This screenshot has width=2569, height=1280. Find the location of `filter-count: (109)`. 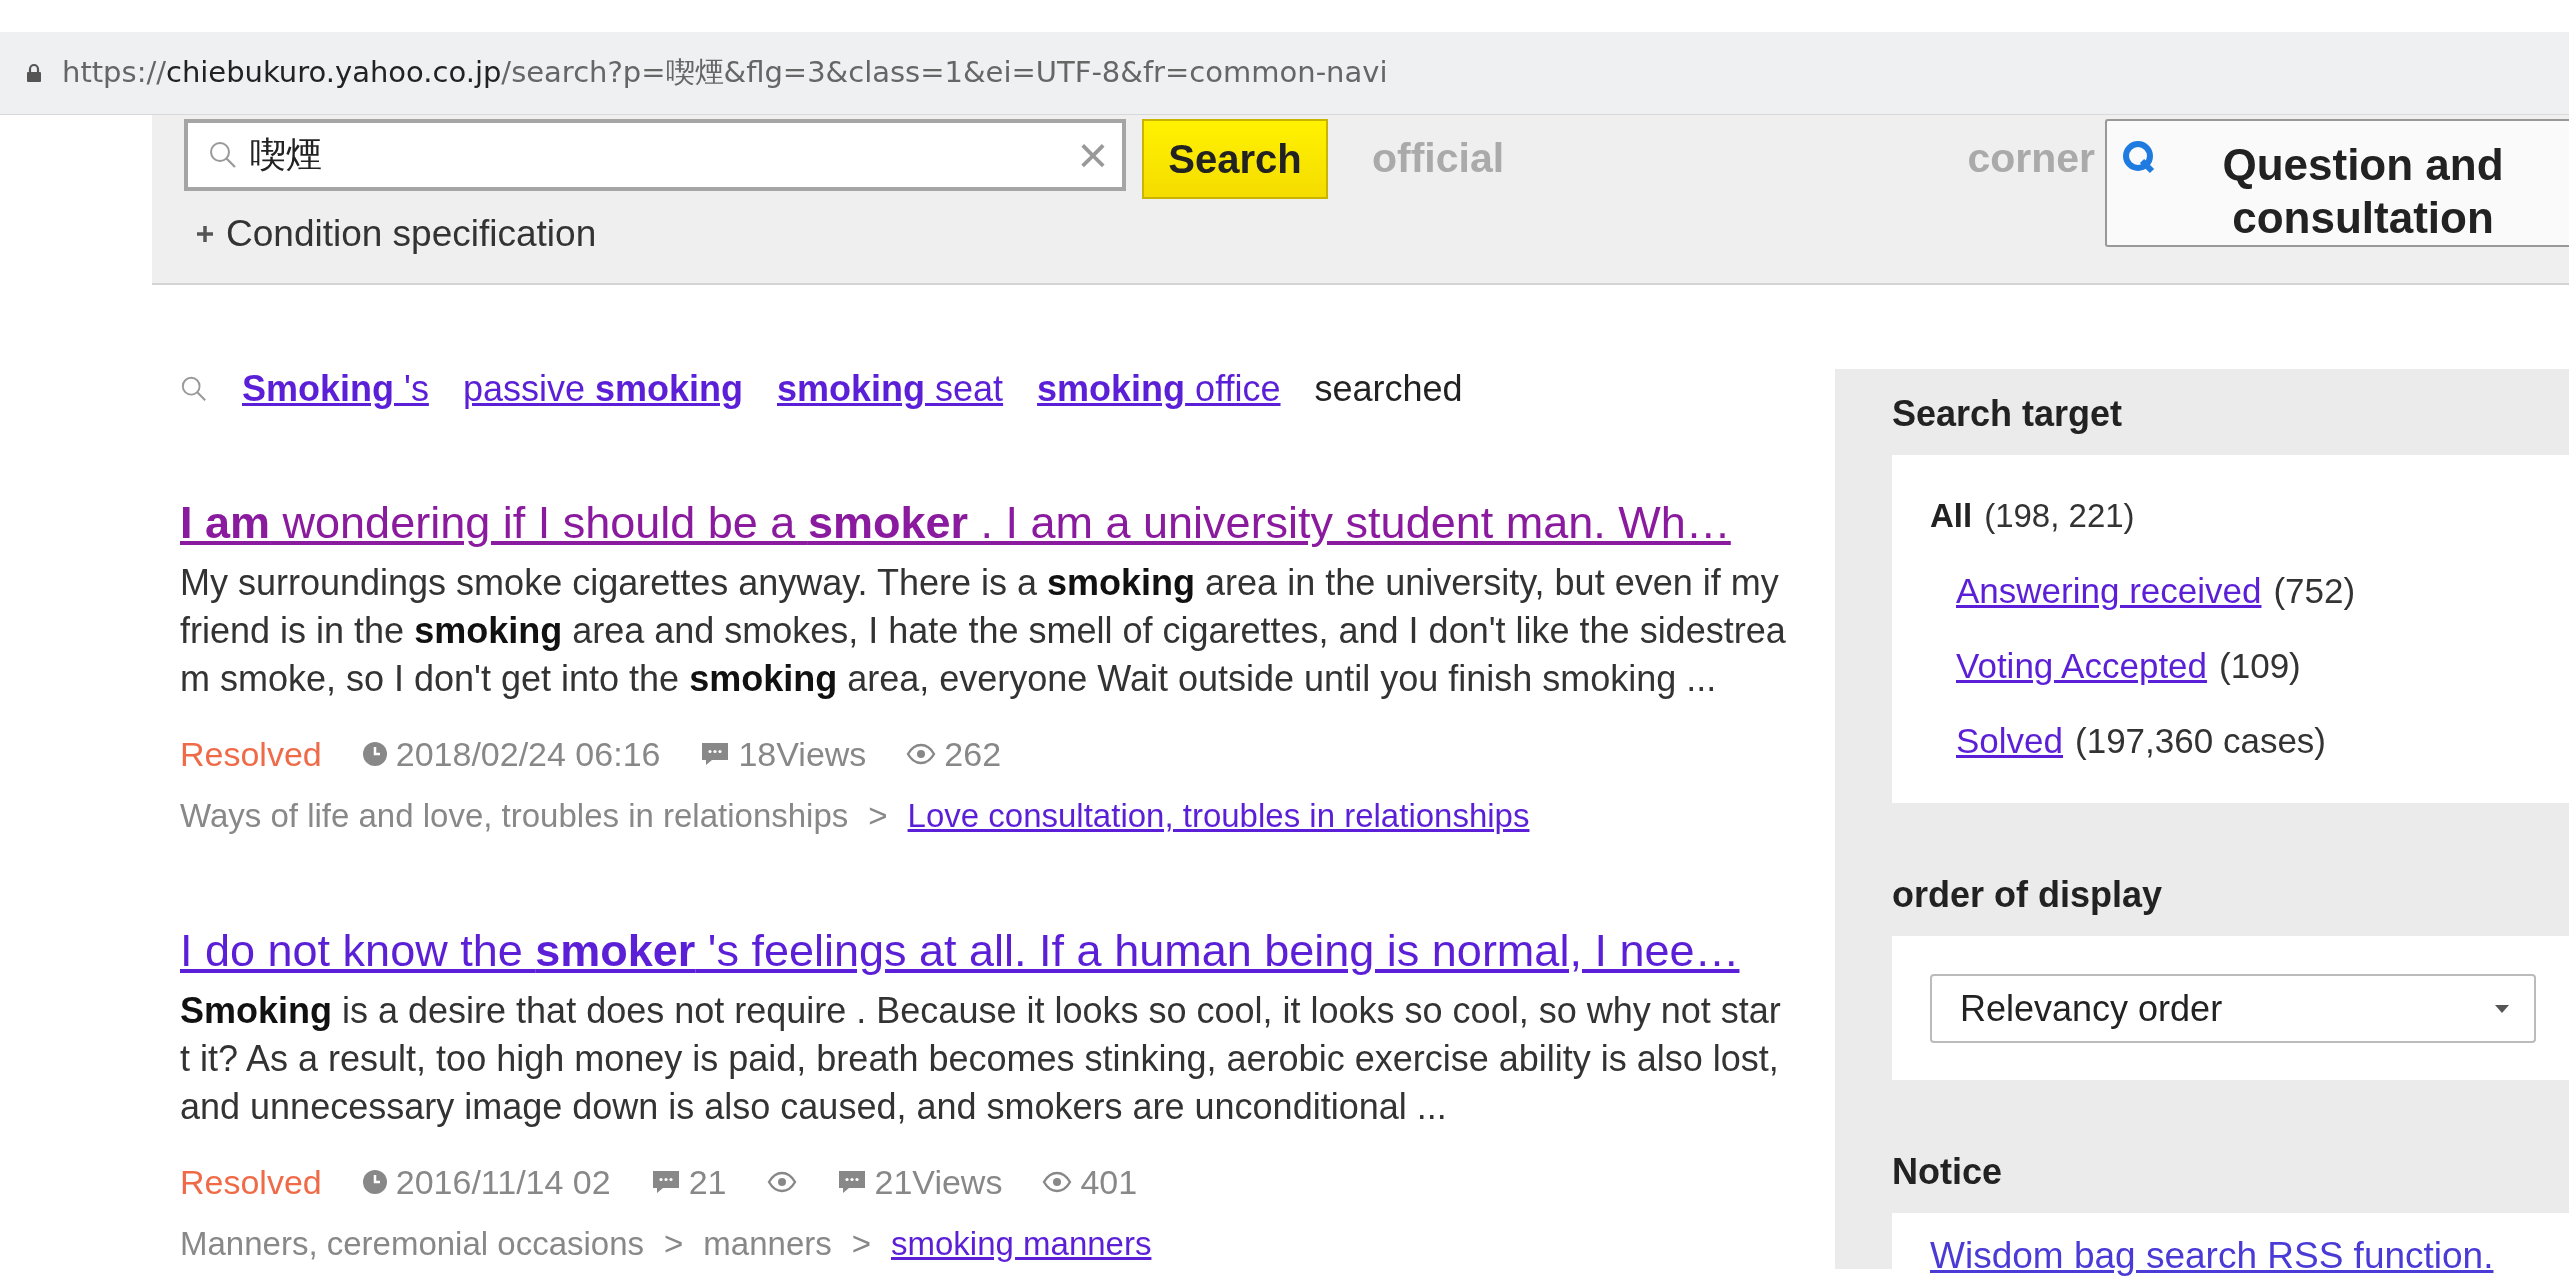

filter-count: (109) is located at coordinates (2260, 666).